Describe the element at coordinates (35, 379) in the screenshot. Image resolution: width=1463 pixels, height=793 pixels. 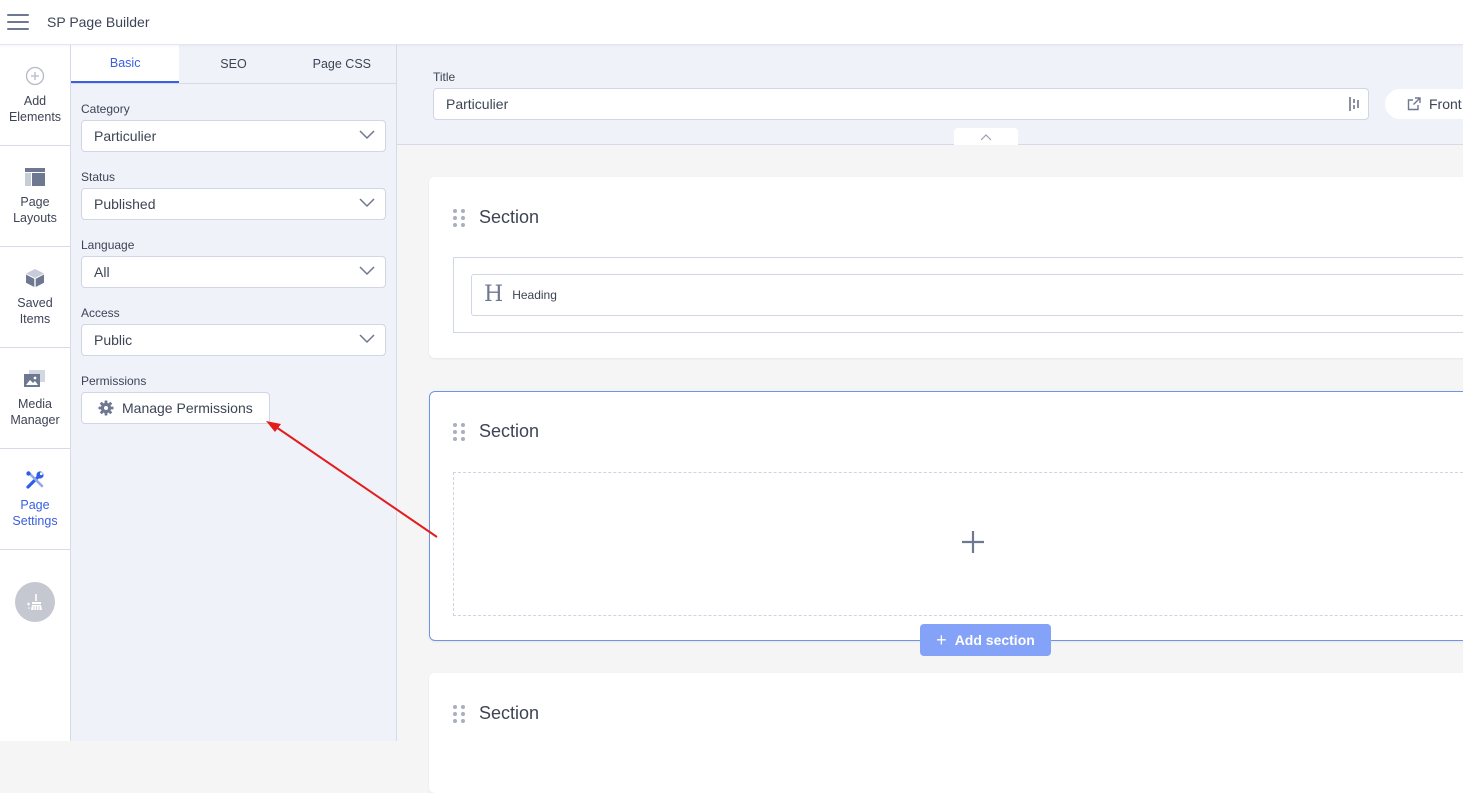
I see `media-icon` at that location.